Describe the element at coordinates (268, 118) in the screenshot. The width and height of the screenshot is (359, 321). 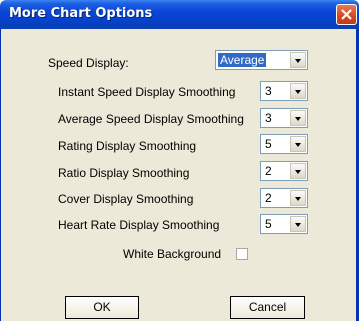
I see `average-speed-smoothing-value: 3` at that location.